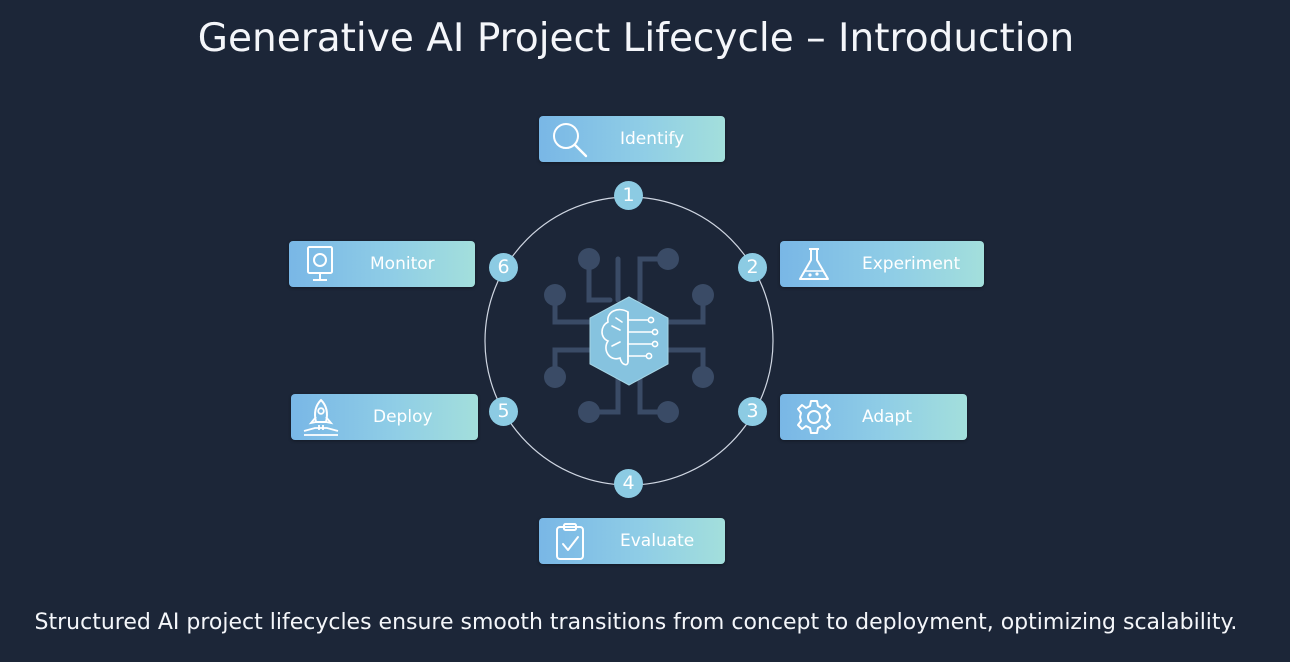  Describe the element at coordinates (628, 195) in the screenshot. I see `step-number-1: 1` at that location.